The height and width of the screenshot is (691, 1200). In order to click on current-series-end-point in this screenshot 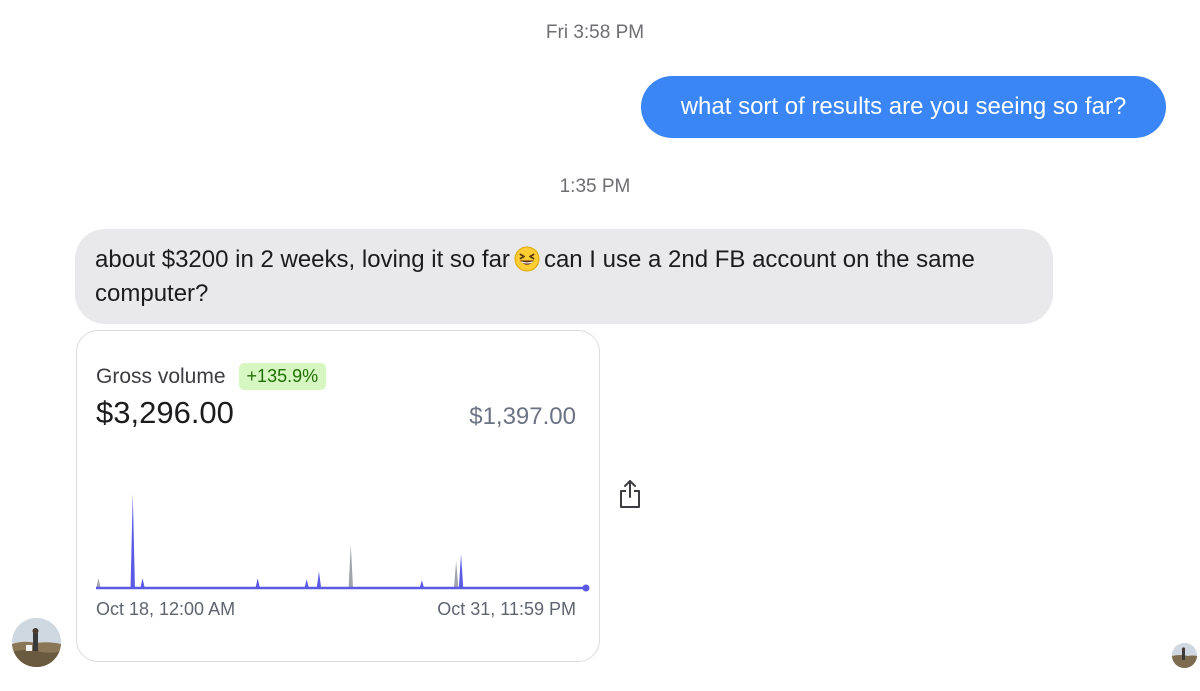, I will do `click(586, 588)`.